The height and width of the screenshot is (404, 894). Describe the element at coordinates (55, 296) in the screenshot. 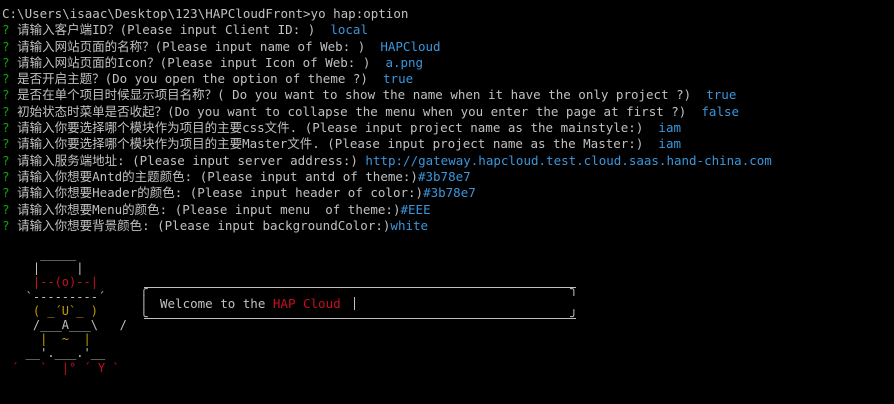

I see `yeoman-line: `---------´` at that location.